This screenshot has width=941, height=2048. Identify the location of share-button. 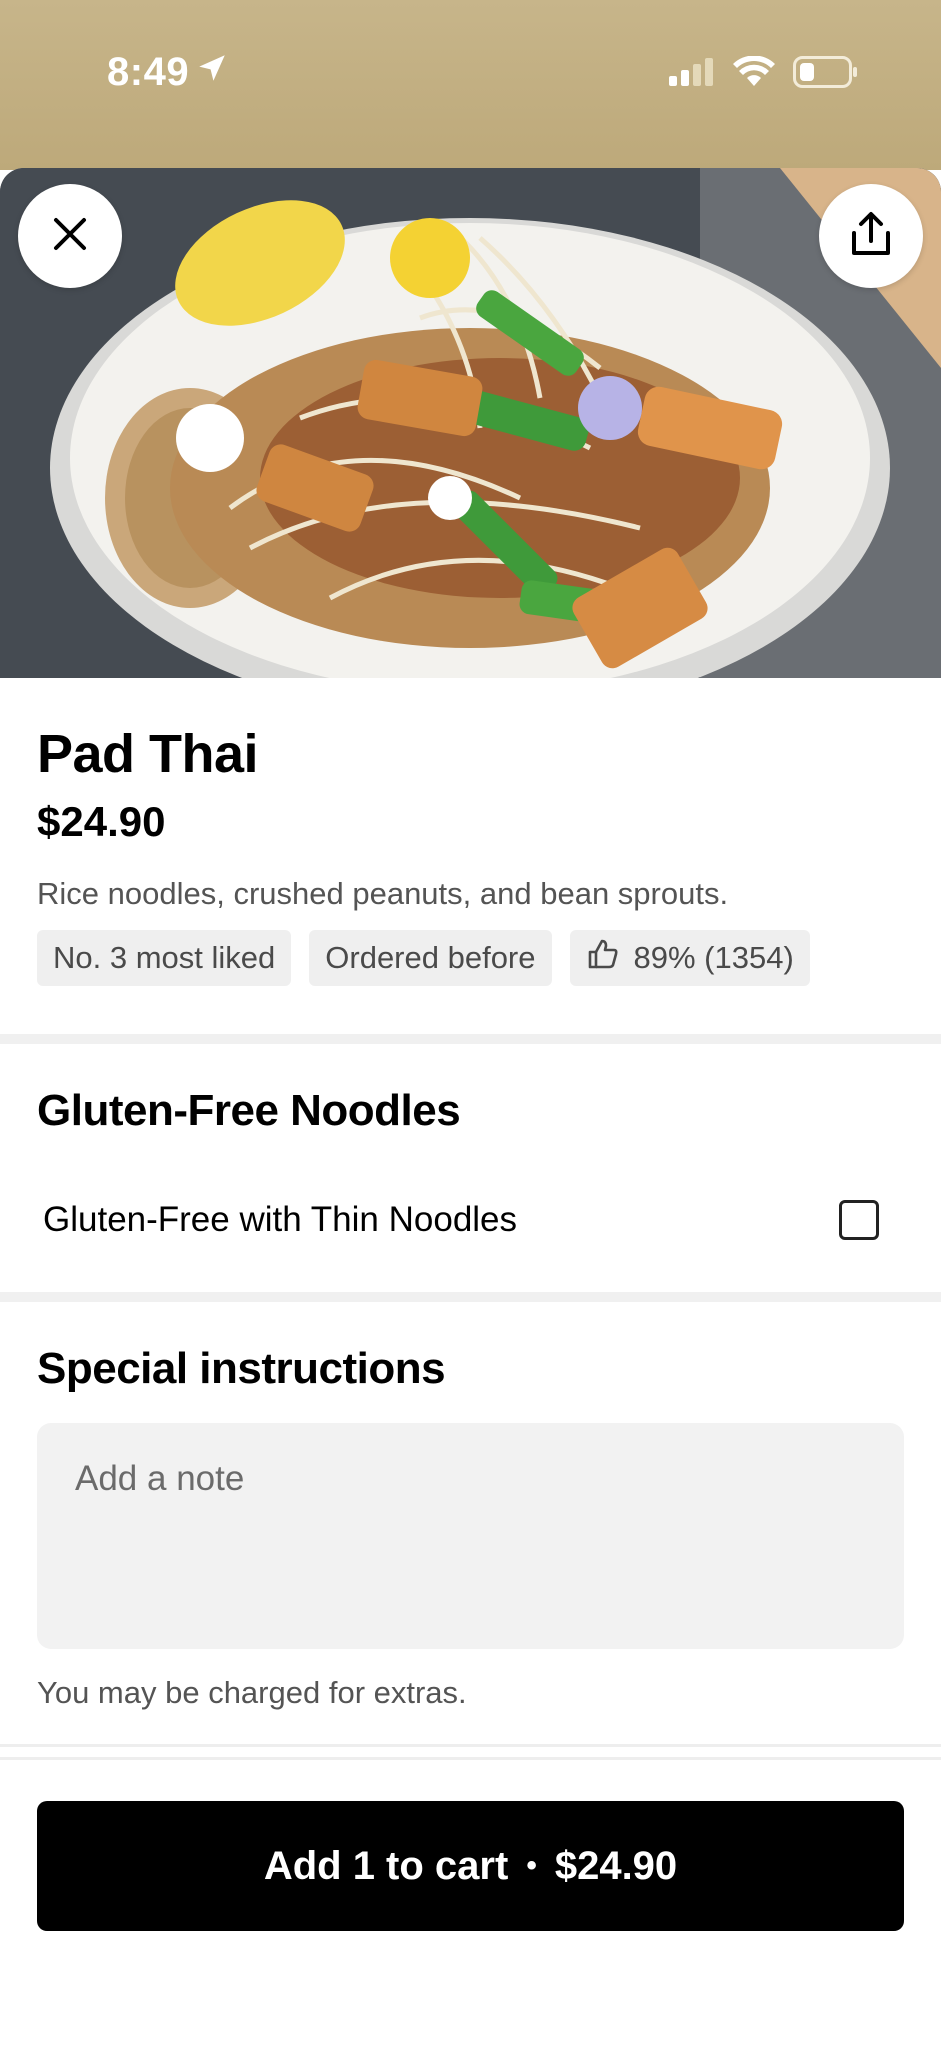
(871, 236).